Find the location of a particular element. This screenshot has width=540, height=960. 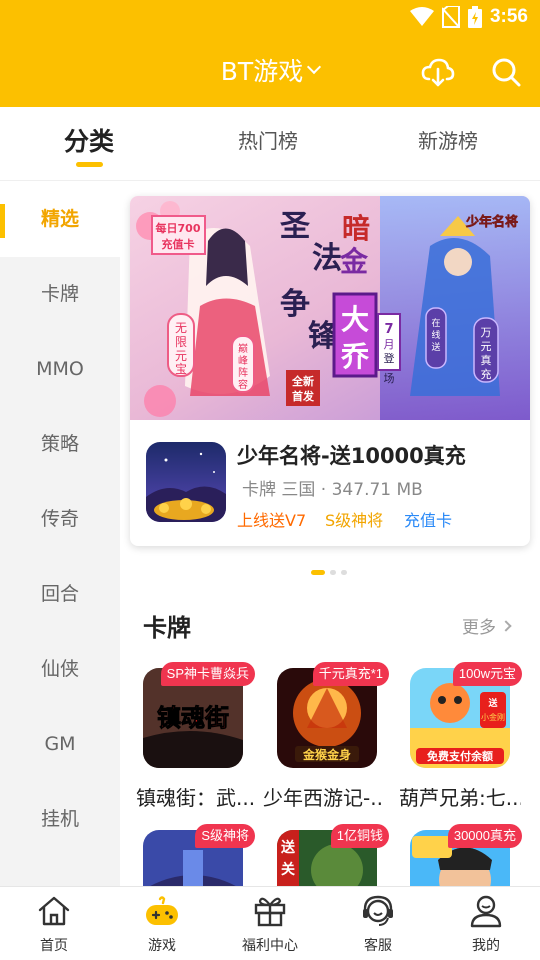

sidebar-item-strategy: 策略 is located at coordinates (60, 444).